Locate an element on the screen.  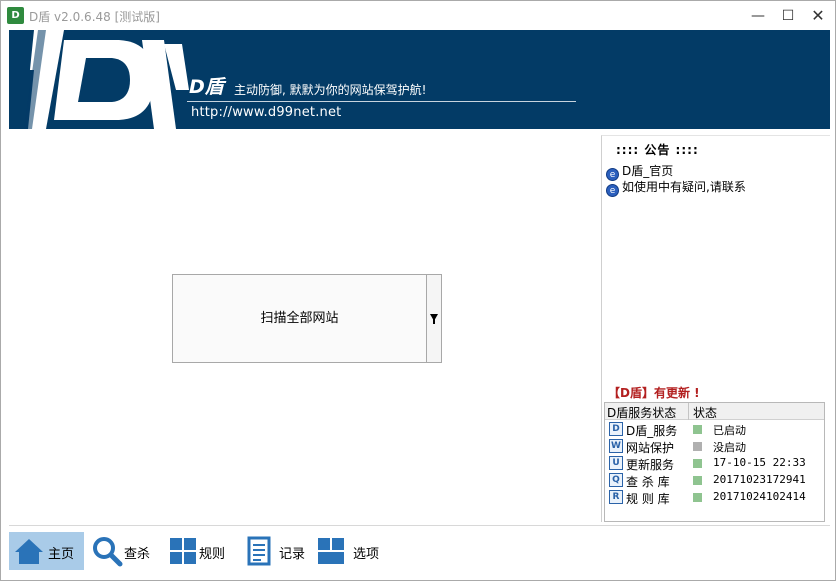
rule-library-icon: R is located at coordinates (616, 497).